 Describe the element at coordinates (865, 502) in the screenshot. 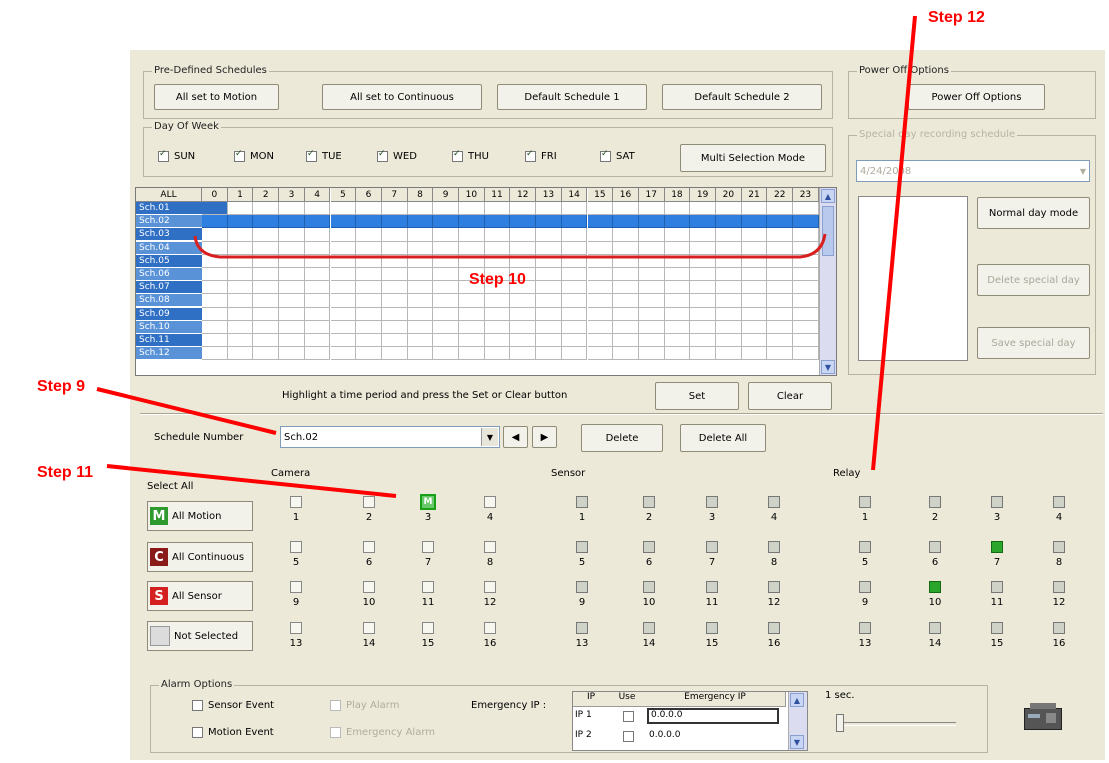

I see `relay-1-toggle` at that location.